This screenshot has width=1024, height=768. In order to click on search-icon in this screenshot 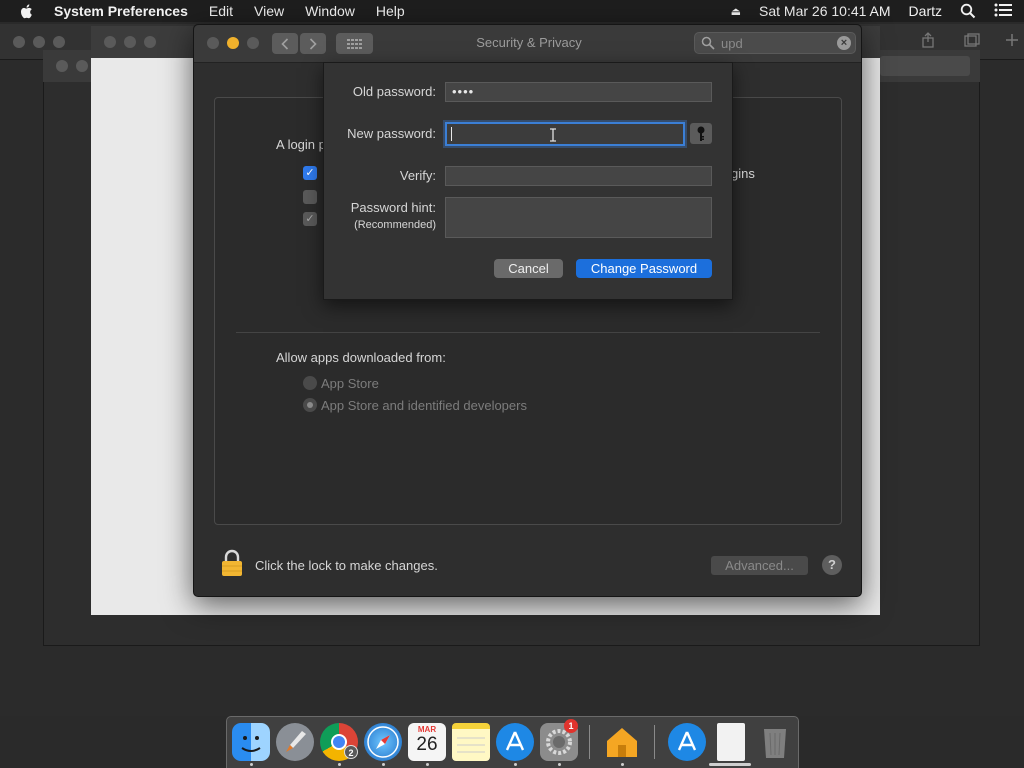, I will do `click(708, 43)`.